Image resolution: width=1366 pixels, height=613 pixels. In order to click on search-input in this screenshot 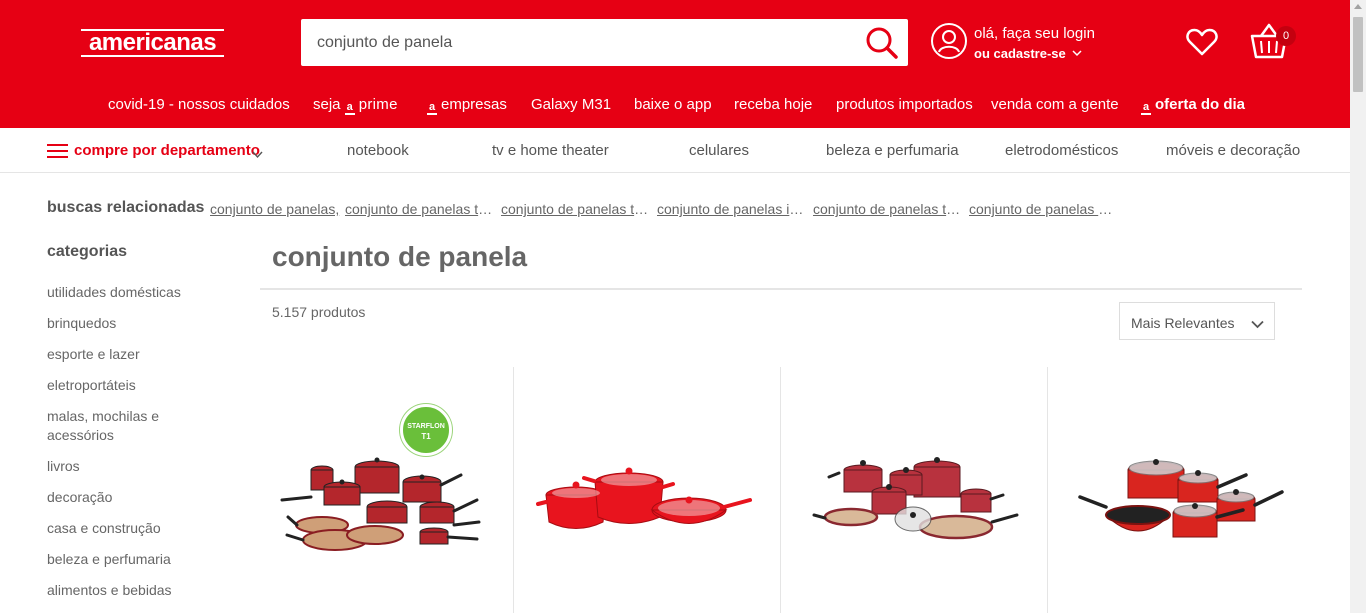, I will do `click(576, 42)`.